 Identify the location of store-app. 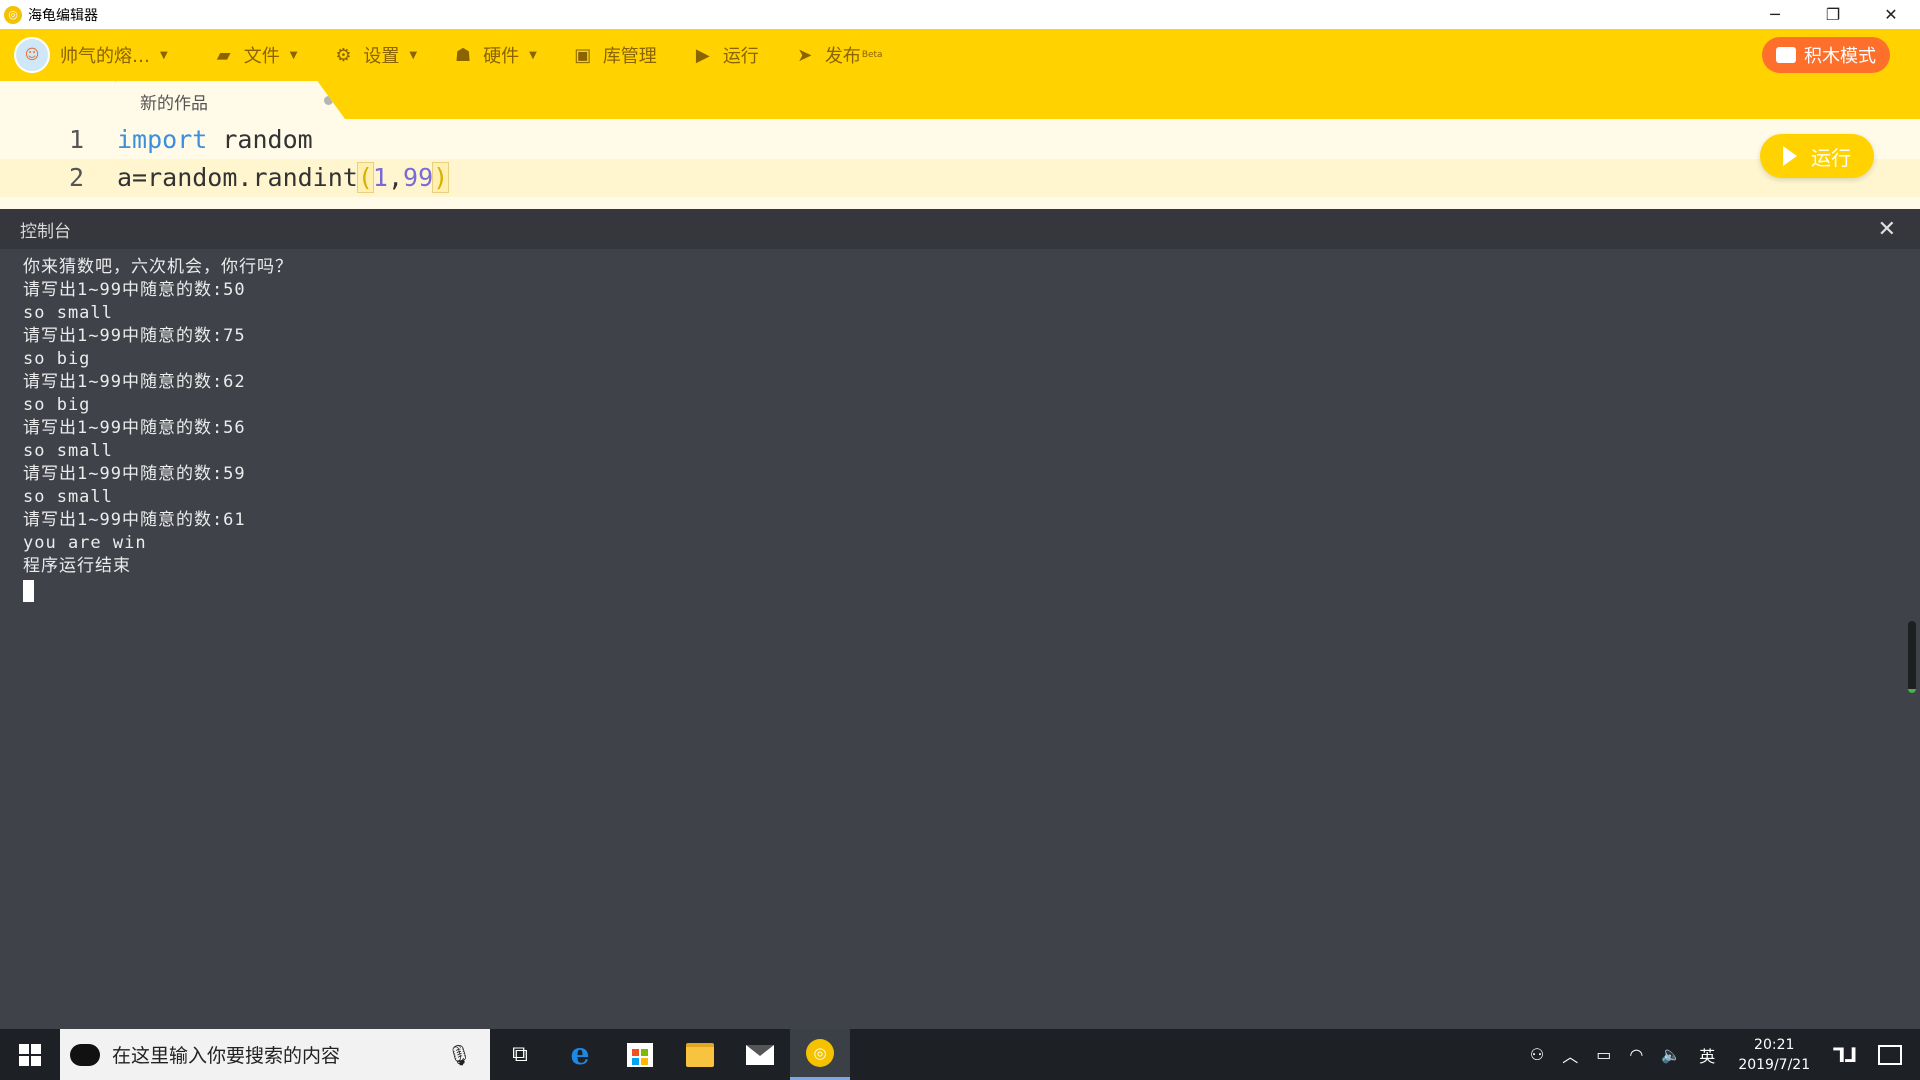
(640, 1054).